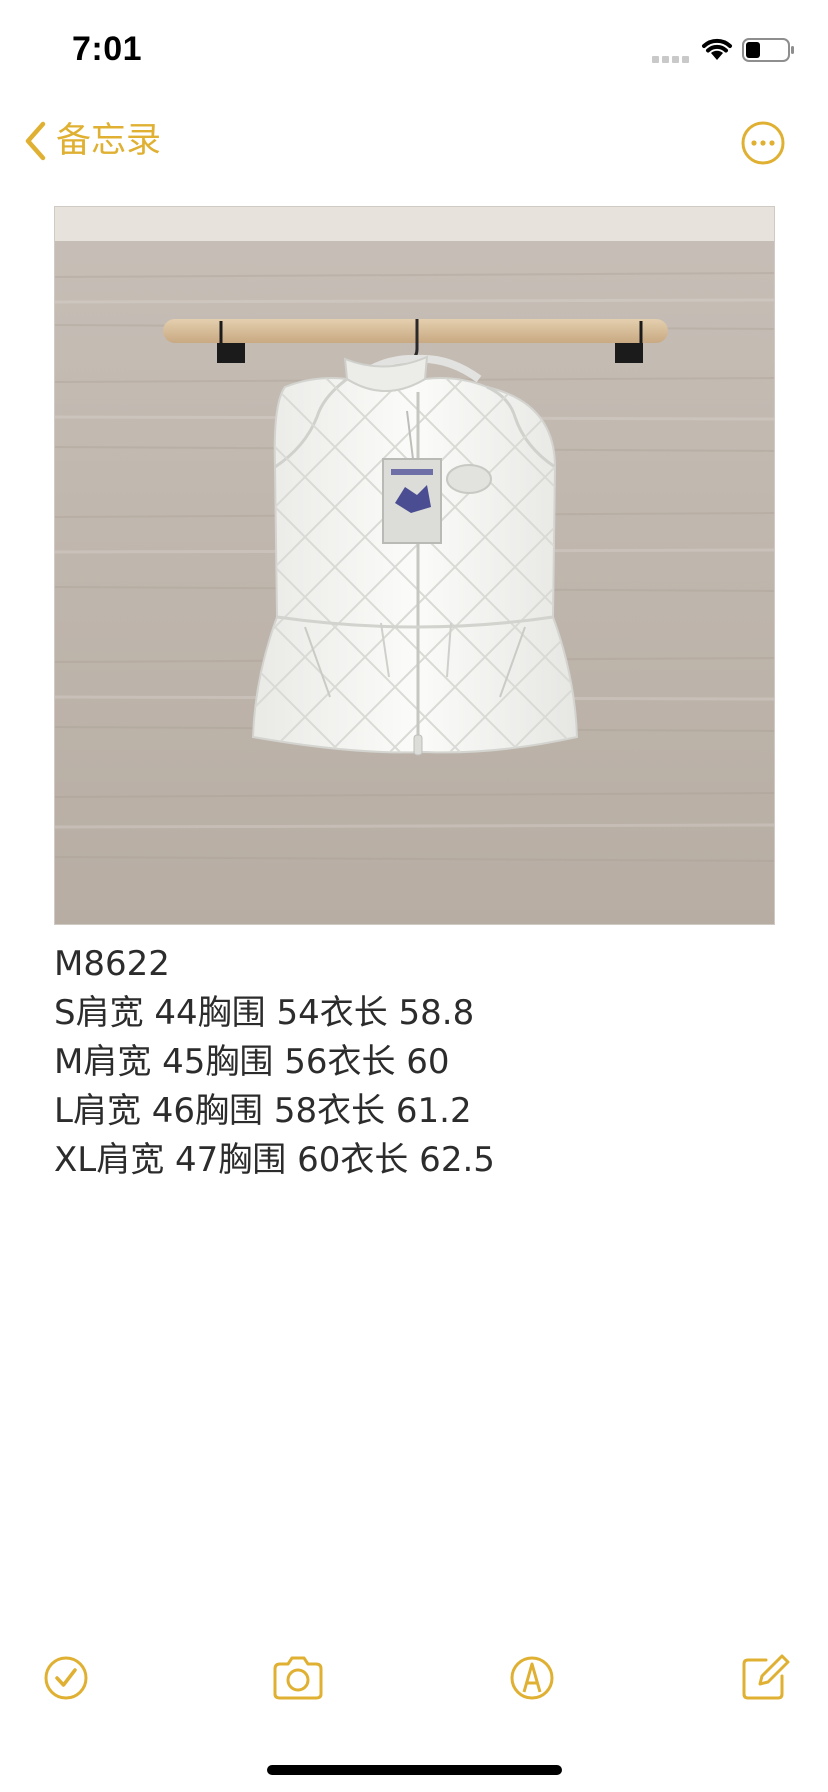 The image size is (828, 1792). I want to click on status-time: 7:01, so click(107, 49).